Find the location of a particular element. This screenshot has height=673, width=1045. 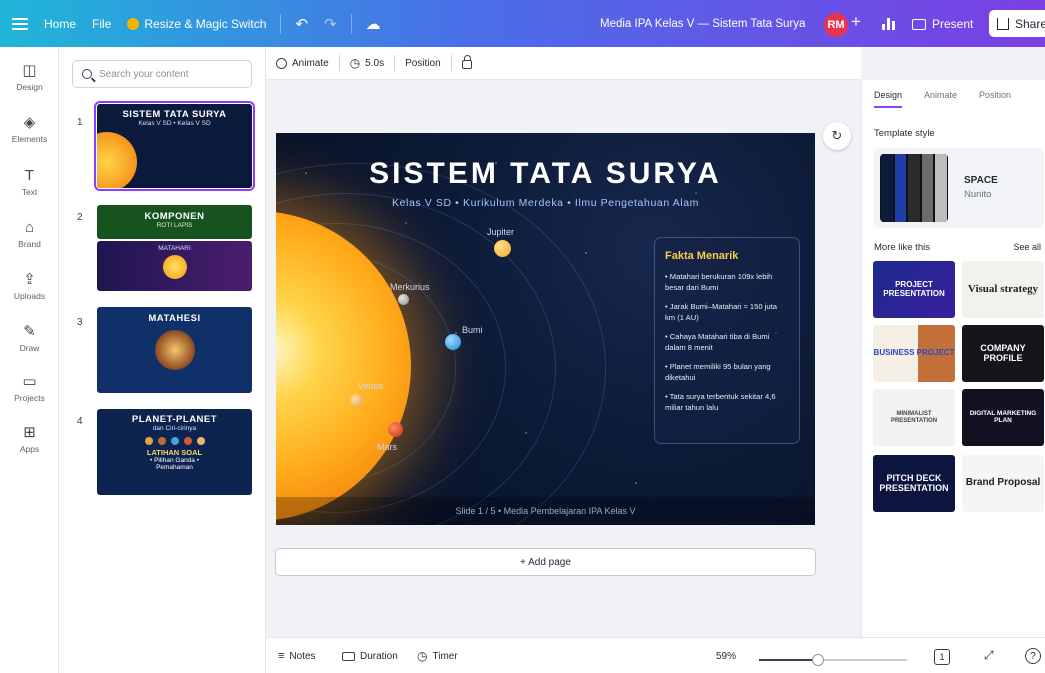

duration-label: 5.0s is located at coordinates (375, 63).